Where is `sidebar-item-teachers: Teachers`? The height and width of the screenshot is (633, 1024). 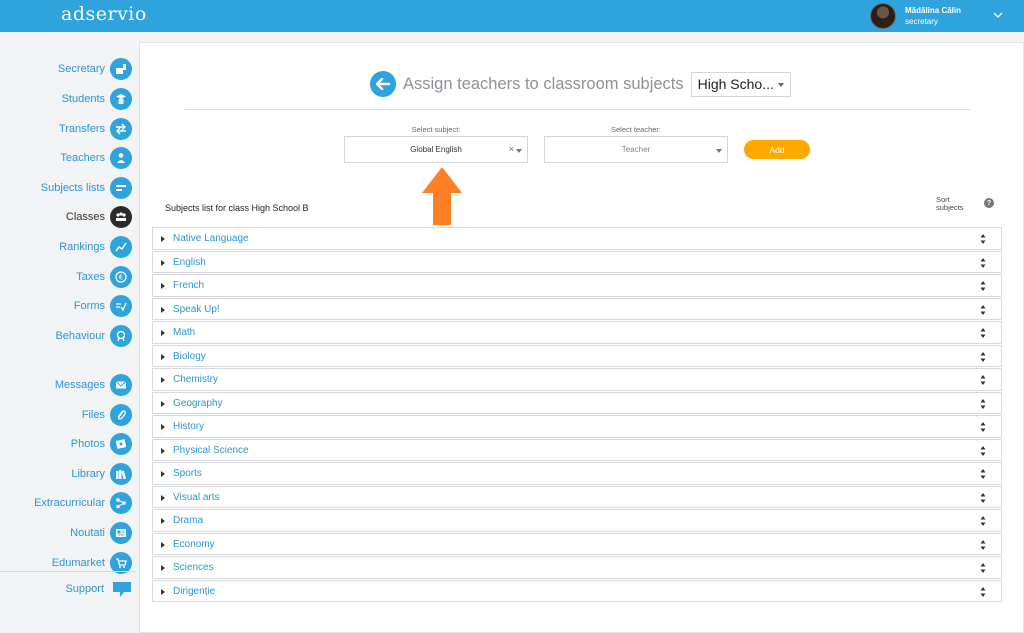
sidebar-item-teachers: Teachers is located at coordinates (66, 158).